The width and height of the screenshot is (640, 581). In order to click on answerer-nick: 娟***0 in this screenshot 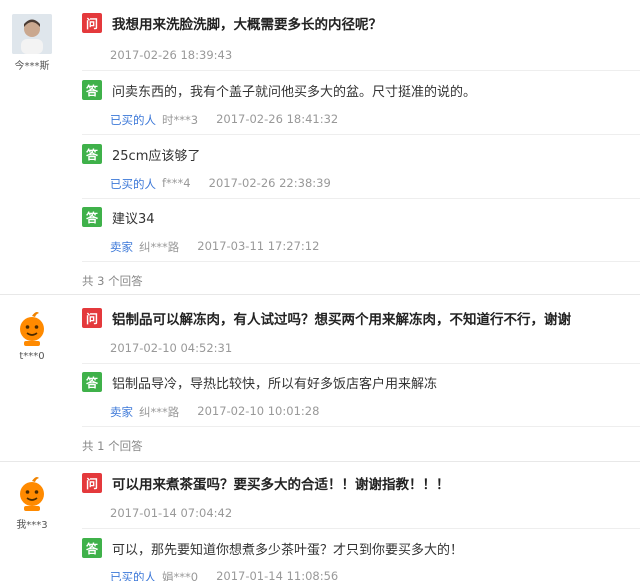, I will do `click(180, 575)`.